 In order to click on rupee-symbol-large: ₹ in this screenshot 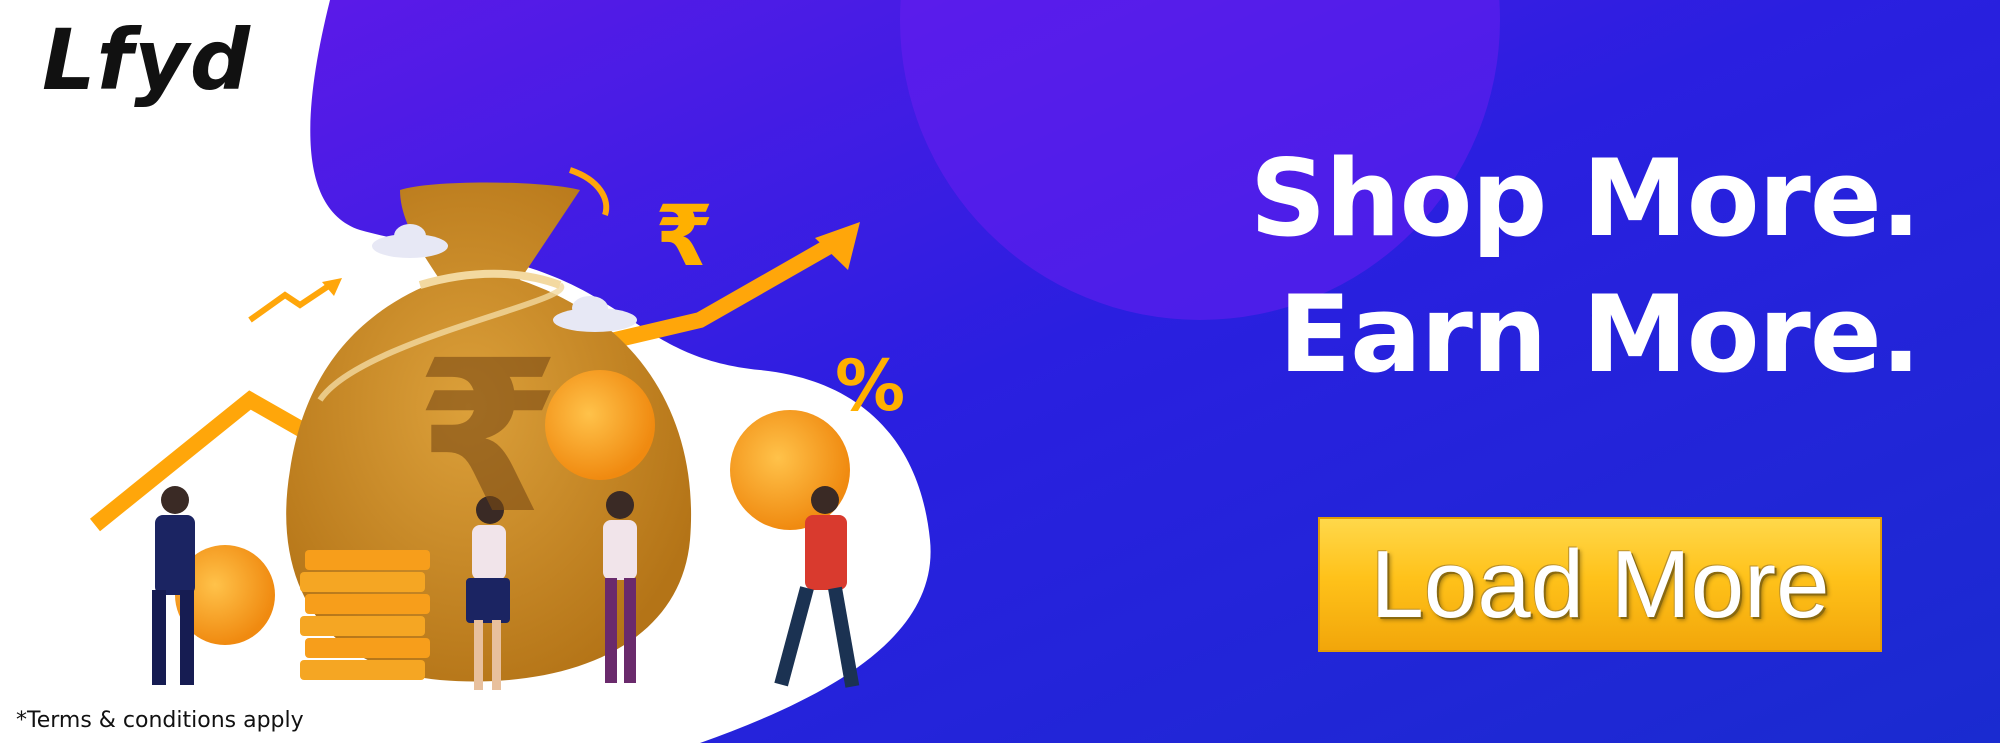, I will do `click(488, 437)`.